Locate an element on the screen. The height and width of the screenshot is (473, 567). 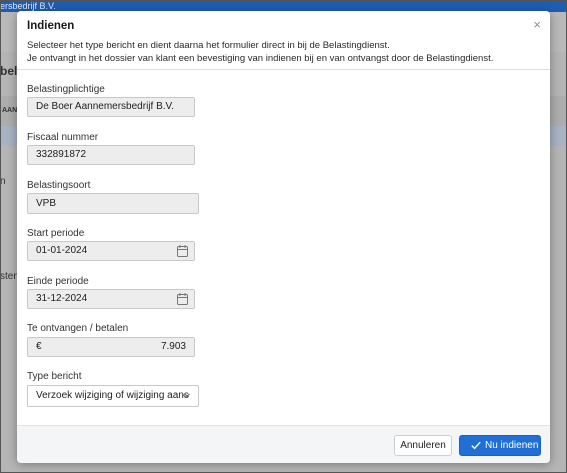
start-period-field: 01-01-2024 is located at coordinates (111, 251).